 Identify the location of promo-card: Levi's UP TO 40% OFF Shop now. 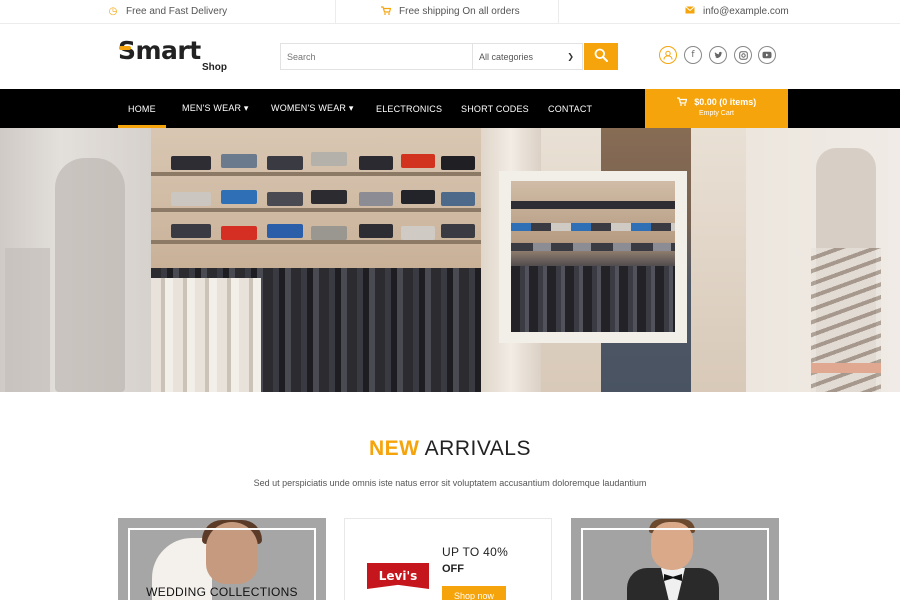
(448, 559).